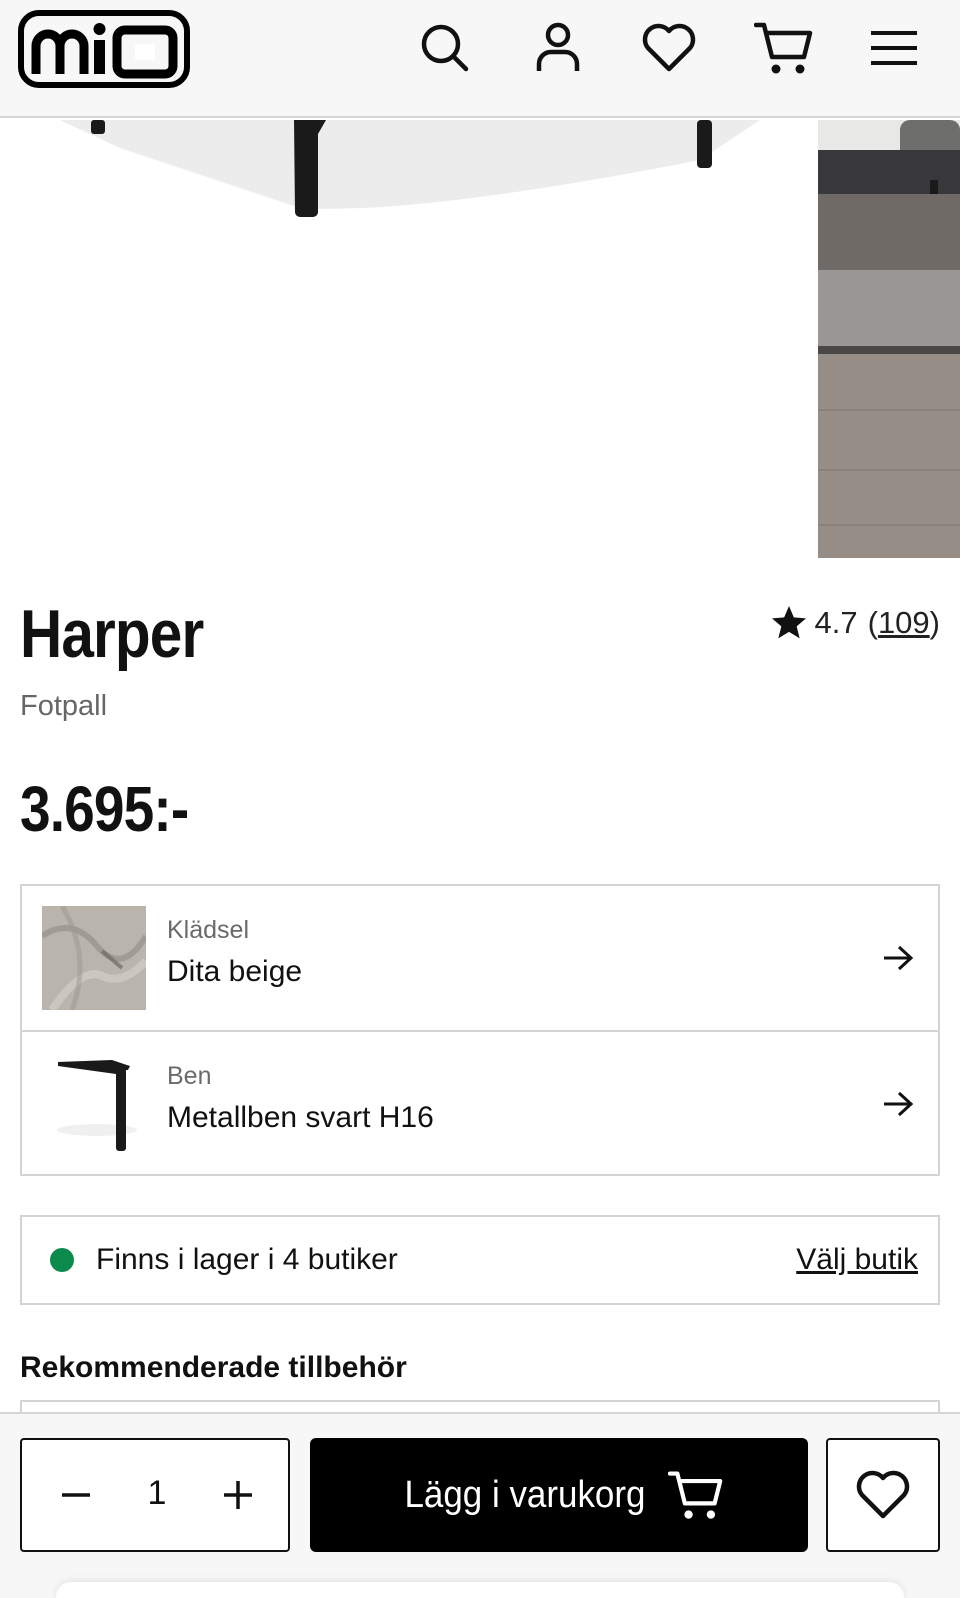  Describe the element at coordinates (189, 1076) in the screenshot. I see `option-label: Ben` at that location.